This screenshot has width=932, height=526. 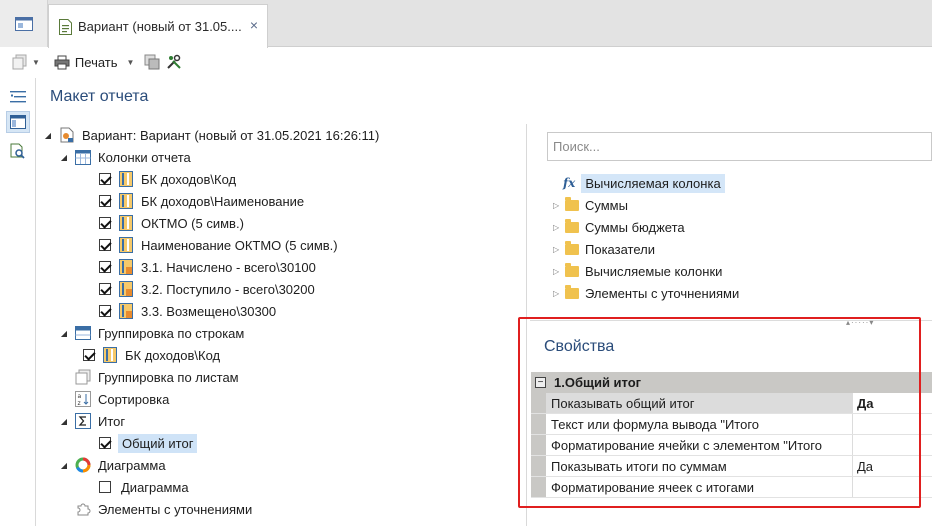 What do you see at coordinates (569, 183) in the screenshot?
I see `function-icon: fx` at bounding box center [569, 183].